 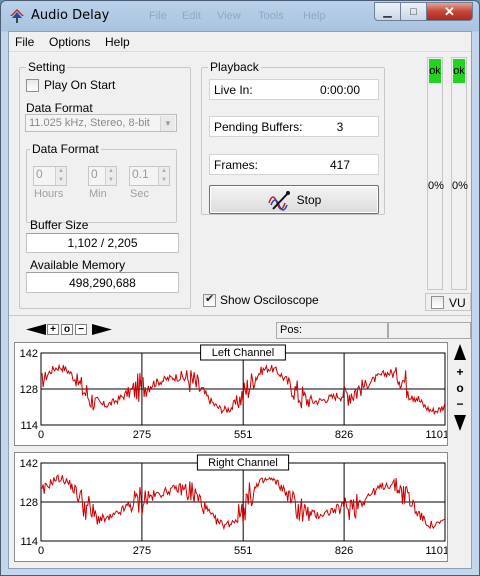 What do you see at coordinates (59, 225) in the screenshot?
I see `buffer-size-label: Buffer Size` at bounding box center [59, 225].